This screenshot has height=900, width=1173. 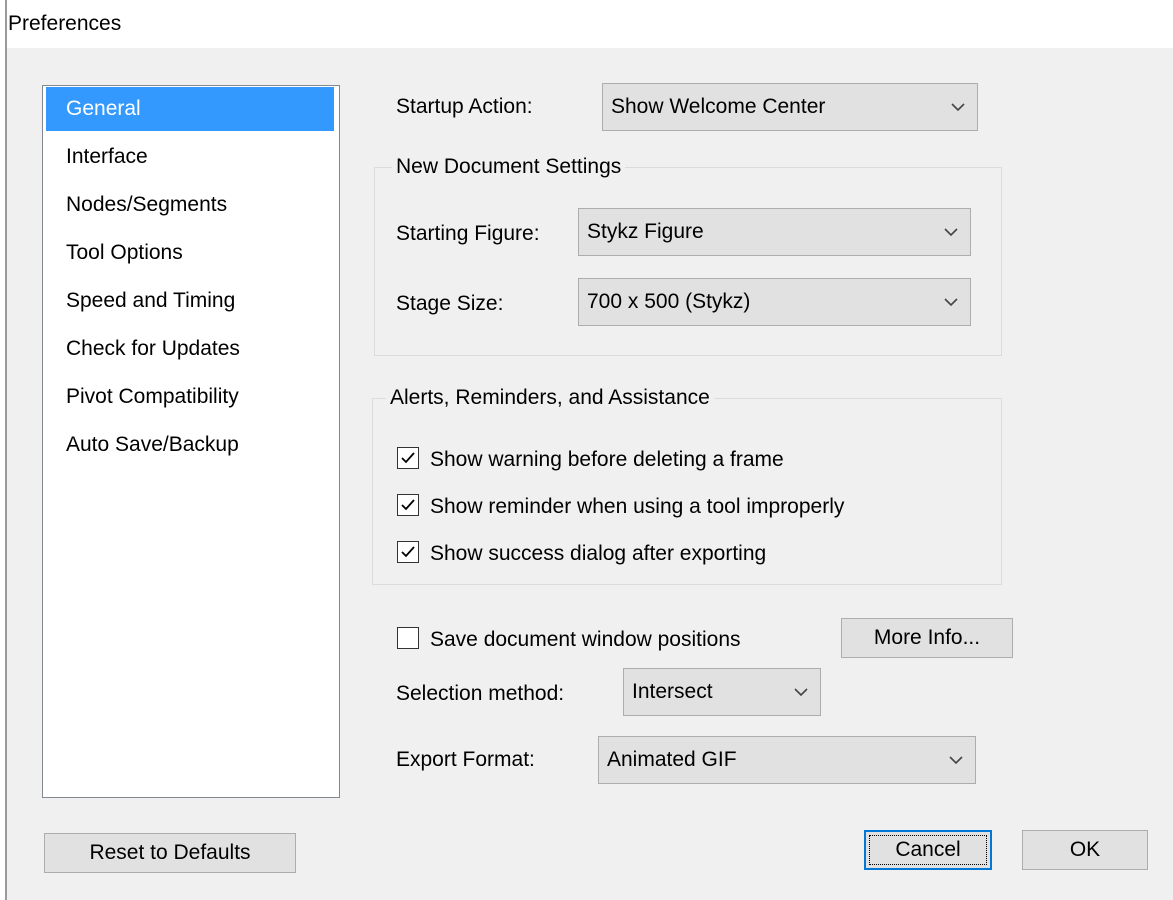 I want to click on window-title: Preferences, so click(x=65, y=23).